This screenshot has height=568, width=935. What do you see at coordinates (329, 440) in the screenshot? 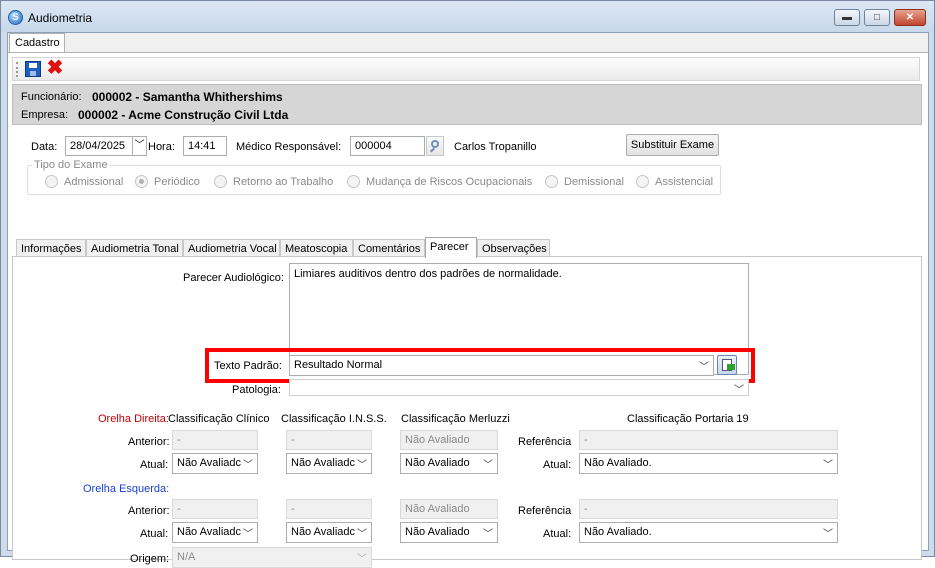
I see `od-anterior-inss: -` at bounding box center [329, 440].